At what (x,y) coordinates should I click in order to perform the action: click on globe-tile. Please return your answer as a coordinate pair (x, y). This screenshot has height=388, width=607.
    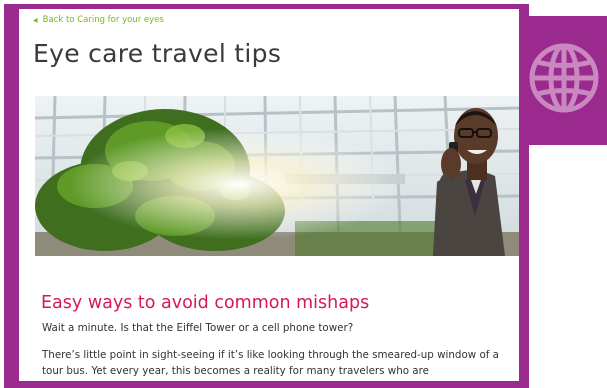
    Looking at the image, I should click on (563, 80).